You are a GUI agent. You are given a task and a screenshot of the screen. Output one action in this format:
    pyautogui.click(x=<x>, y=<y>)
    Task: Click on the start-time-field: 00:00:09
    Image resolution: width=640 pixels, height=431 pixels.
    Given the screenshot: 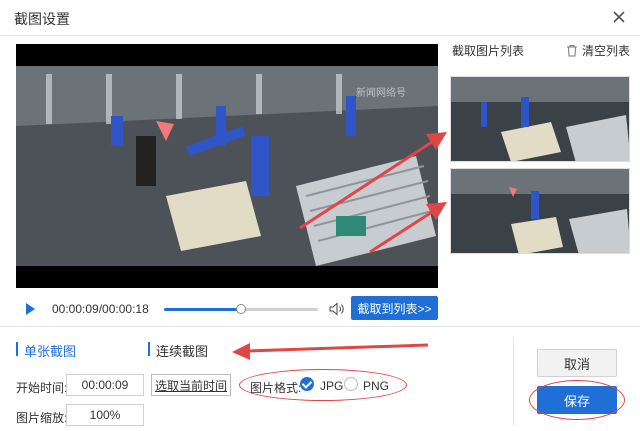 What is the action you would take?
    pyautogui.click(x=105, y=385)
    